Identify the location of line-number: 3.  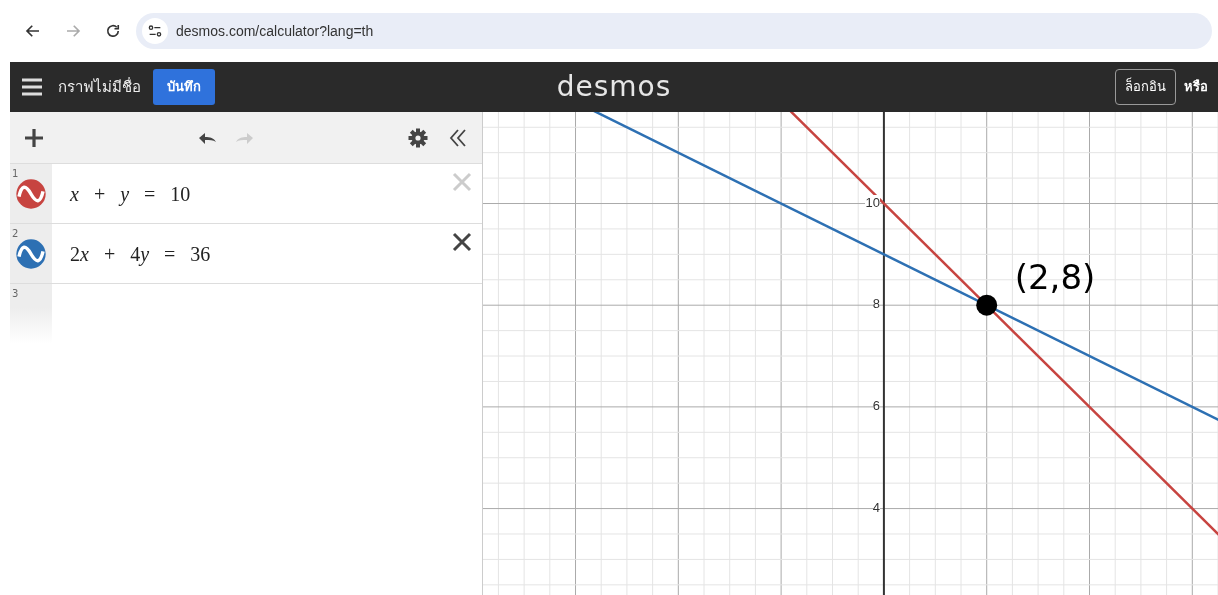
(15, 294).